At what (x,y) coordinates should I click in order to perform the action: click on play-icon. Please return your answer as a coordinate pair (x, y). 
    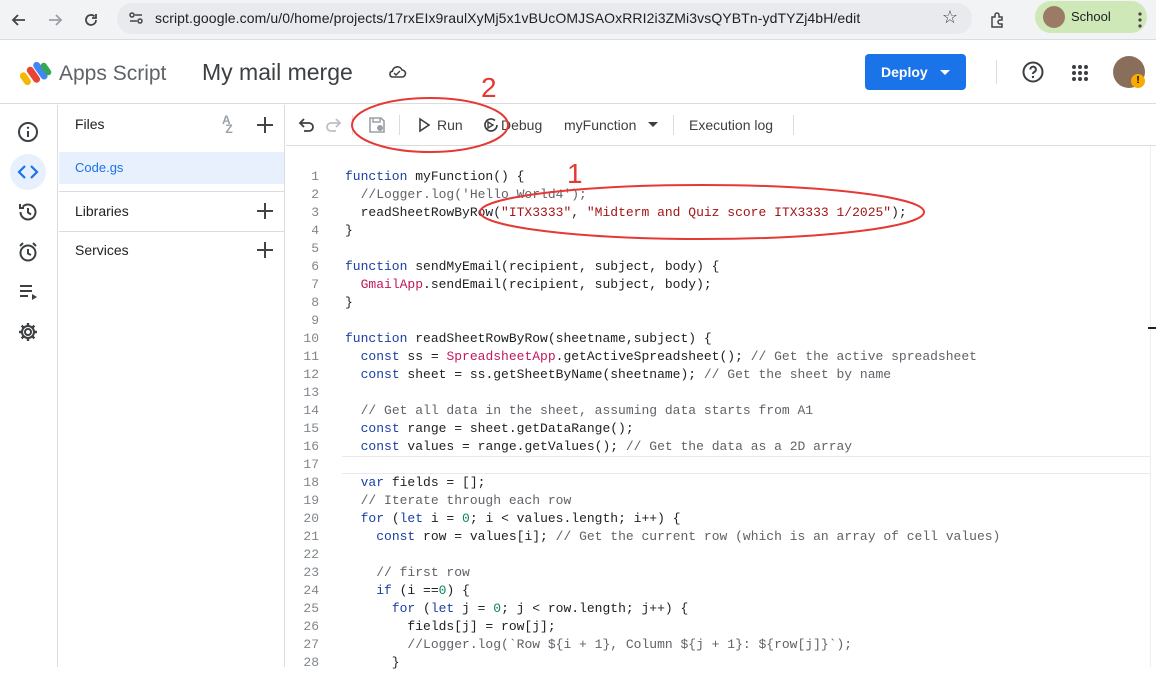
    Looking at the image, I should click on (424, 125).